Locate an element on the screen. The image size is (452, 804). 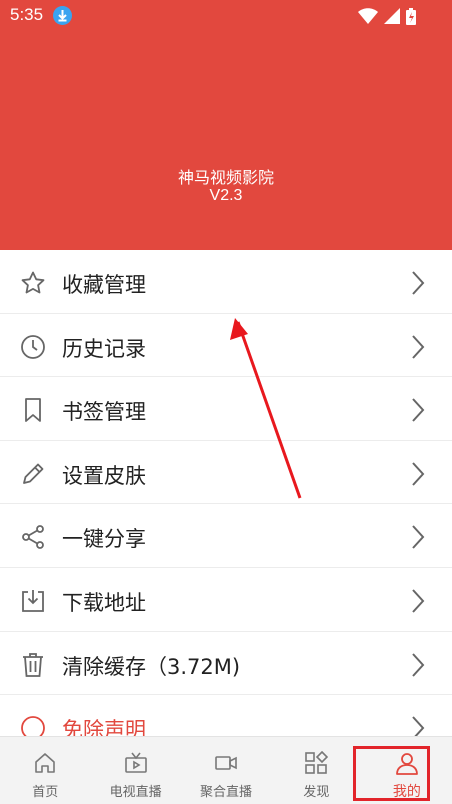
tv-icon is located at coordinates (135, 762).